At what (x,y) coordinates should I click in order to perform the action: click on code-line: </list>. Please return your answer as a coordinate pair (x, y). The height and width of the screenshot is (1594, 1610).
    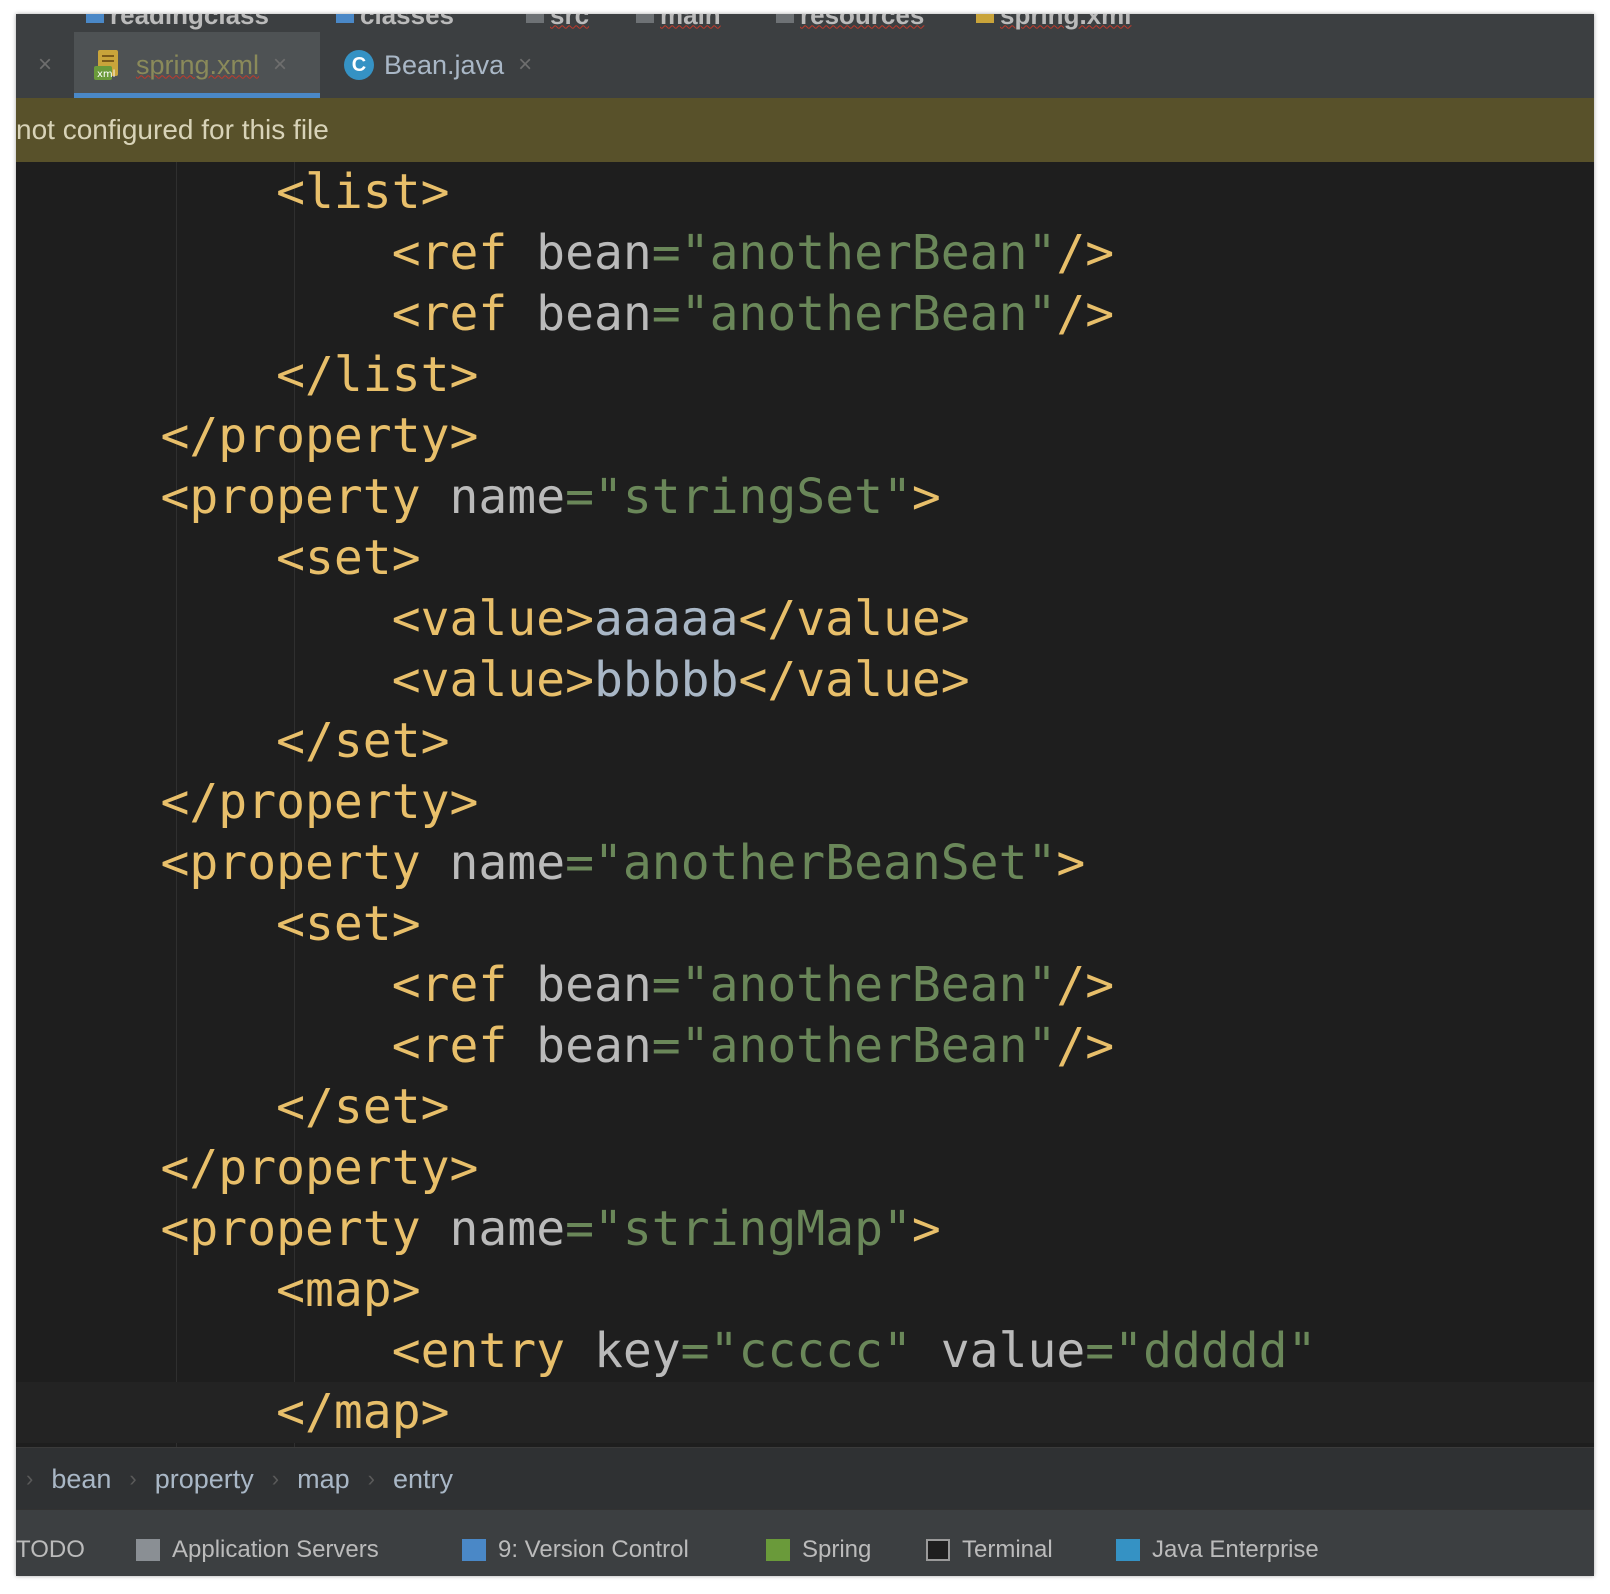
    Looking at the image, I should click on (805, 375).